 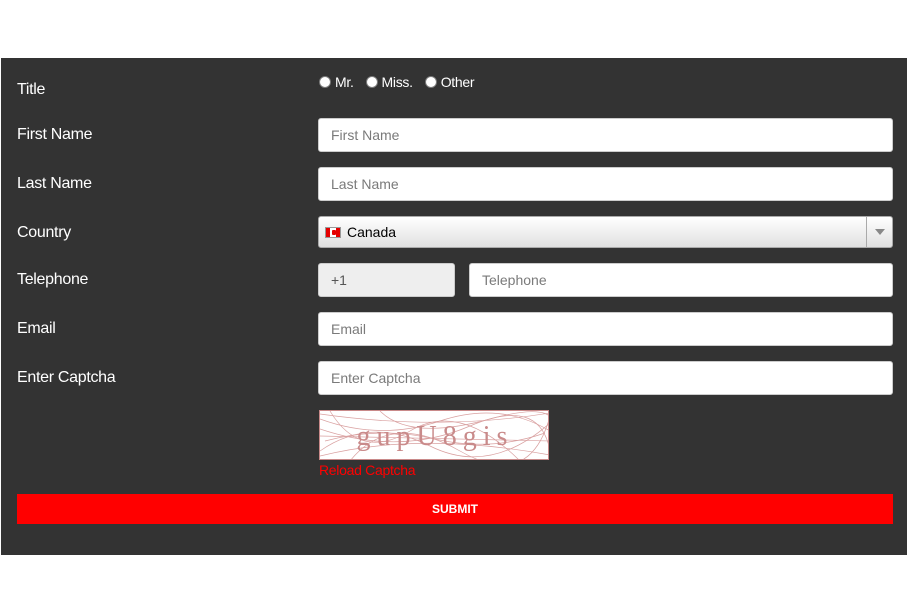 What do you see at coordinates (605, 184) in the screenshot?
I see `last-name-input` at bounding box center [605, 184].